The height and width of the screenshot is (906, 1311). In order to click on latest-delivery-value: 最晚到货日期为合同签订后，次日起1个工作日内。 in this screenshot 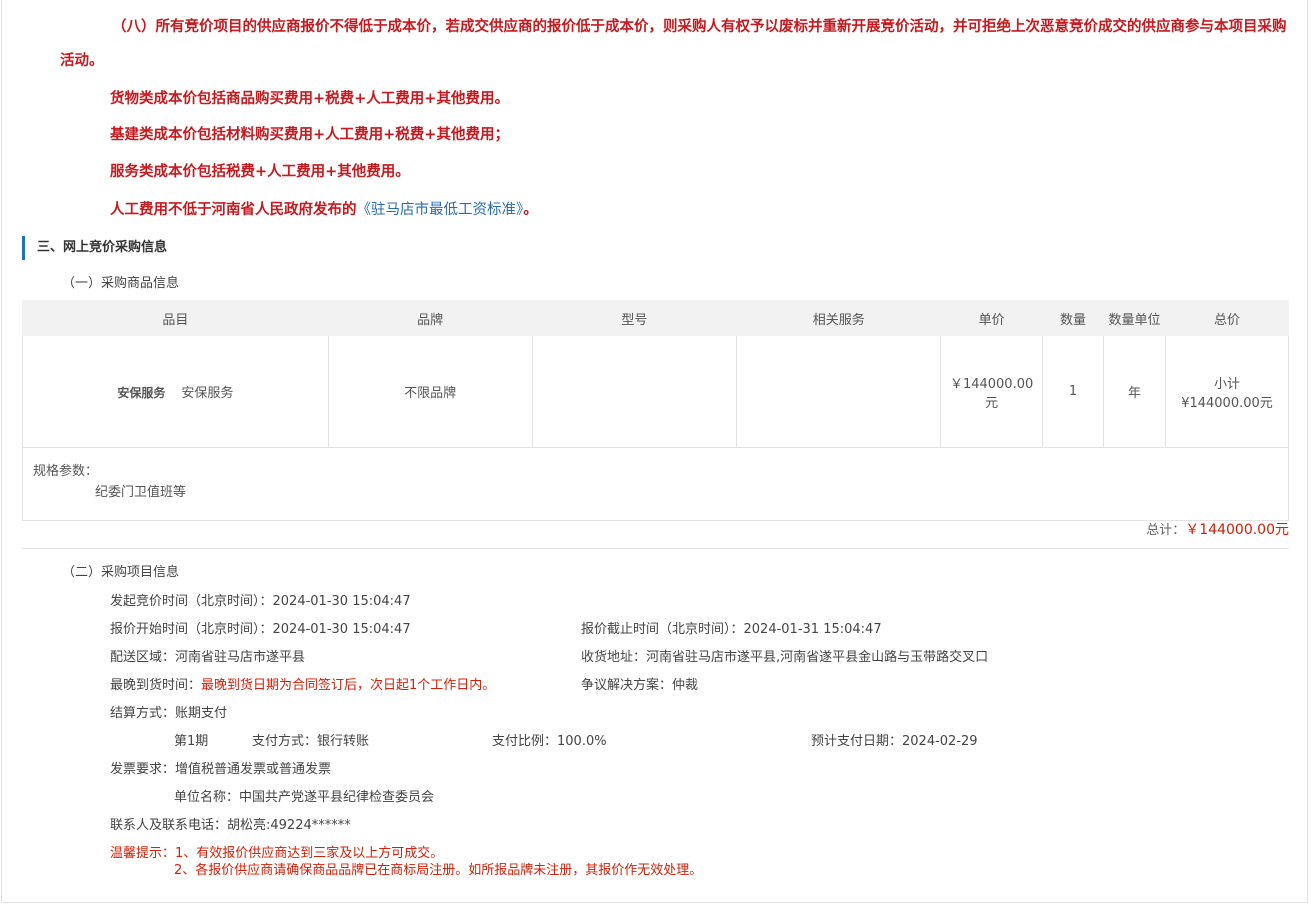, I will do `click(348, 685)`.